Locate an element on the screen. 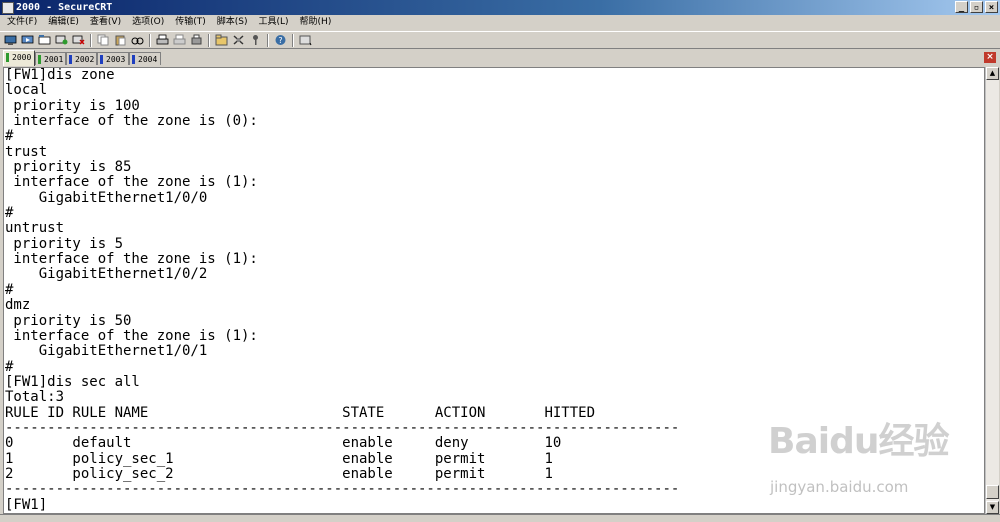 The width and height of the screenshot is (1000, 522). terminal-line: Total:3 is located at coordinates (35, 397).